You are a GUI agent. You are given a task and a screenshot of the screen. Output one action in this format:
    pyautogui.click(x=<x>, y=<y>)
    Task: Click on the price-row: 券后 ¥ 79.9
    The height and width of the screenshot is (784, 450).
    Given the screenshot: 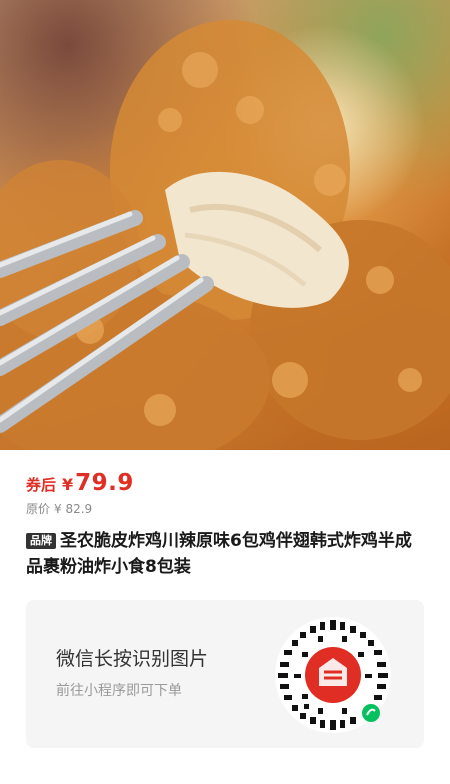 What is the action you would take?
    pyautogui.click(x=80, y=485)
    